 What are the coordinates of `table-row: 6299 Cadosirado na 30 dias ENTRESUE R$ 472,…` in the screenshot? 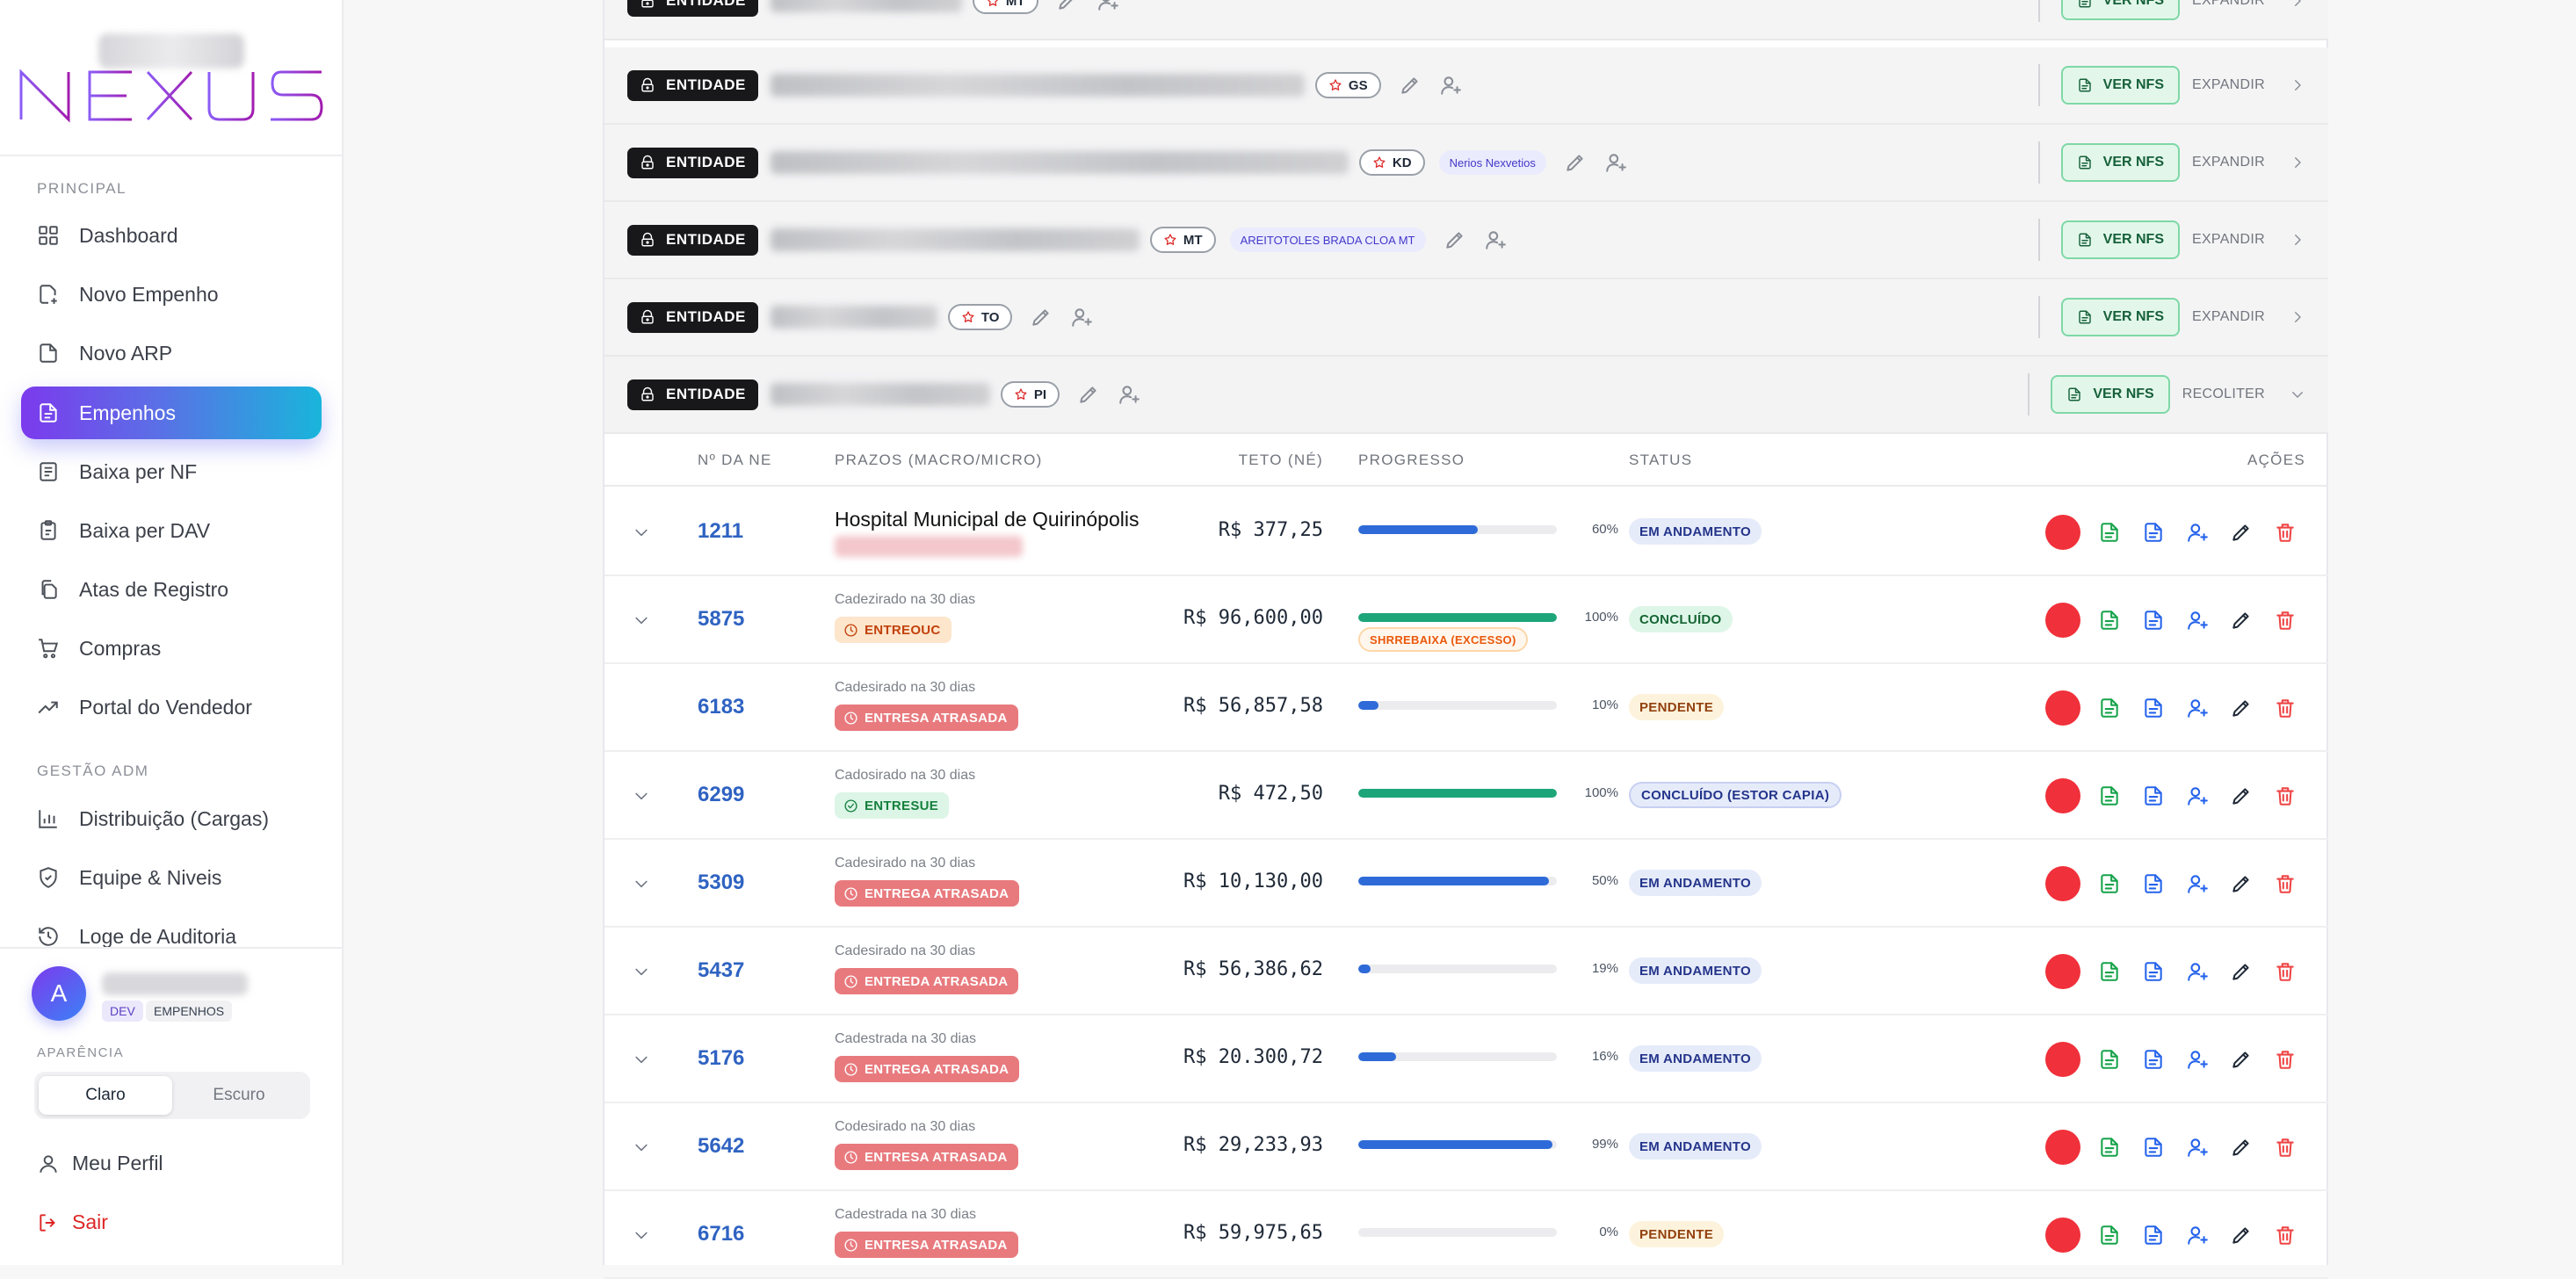 It's located at (1466, 796).